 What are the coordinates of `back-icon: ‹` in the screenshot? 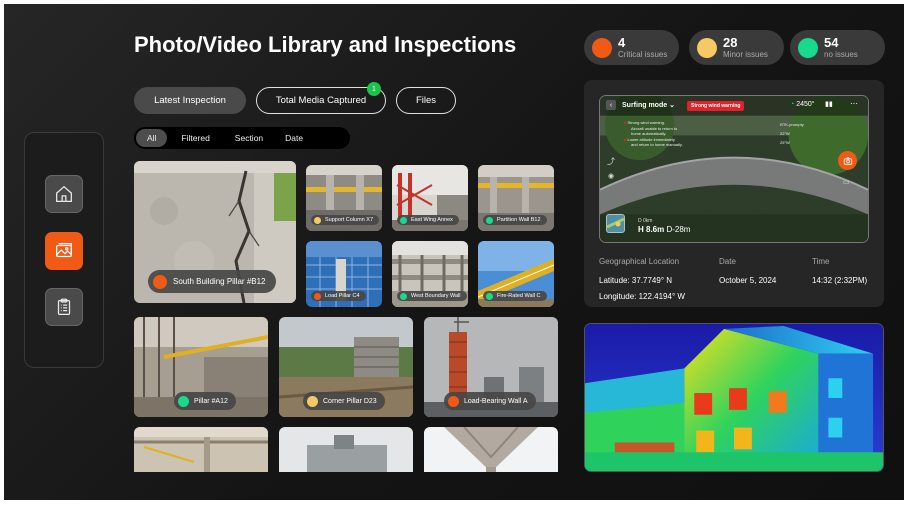 It's located at (611, 105).